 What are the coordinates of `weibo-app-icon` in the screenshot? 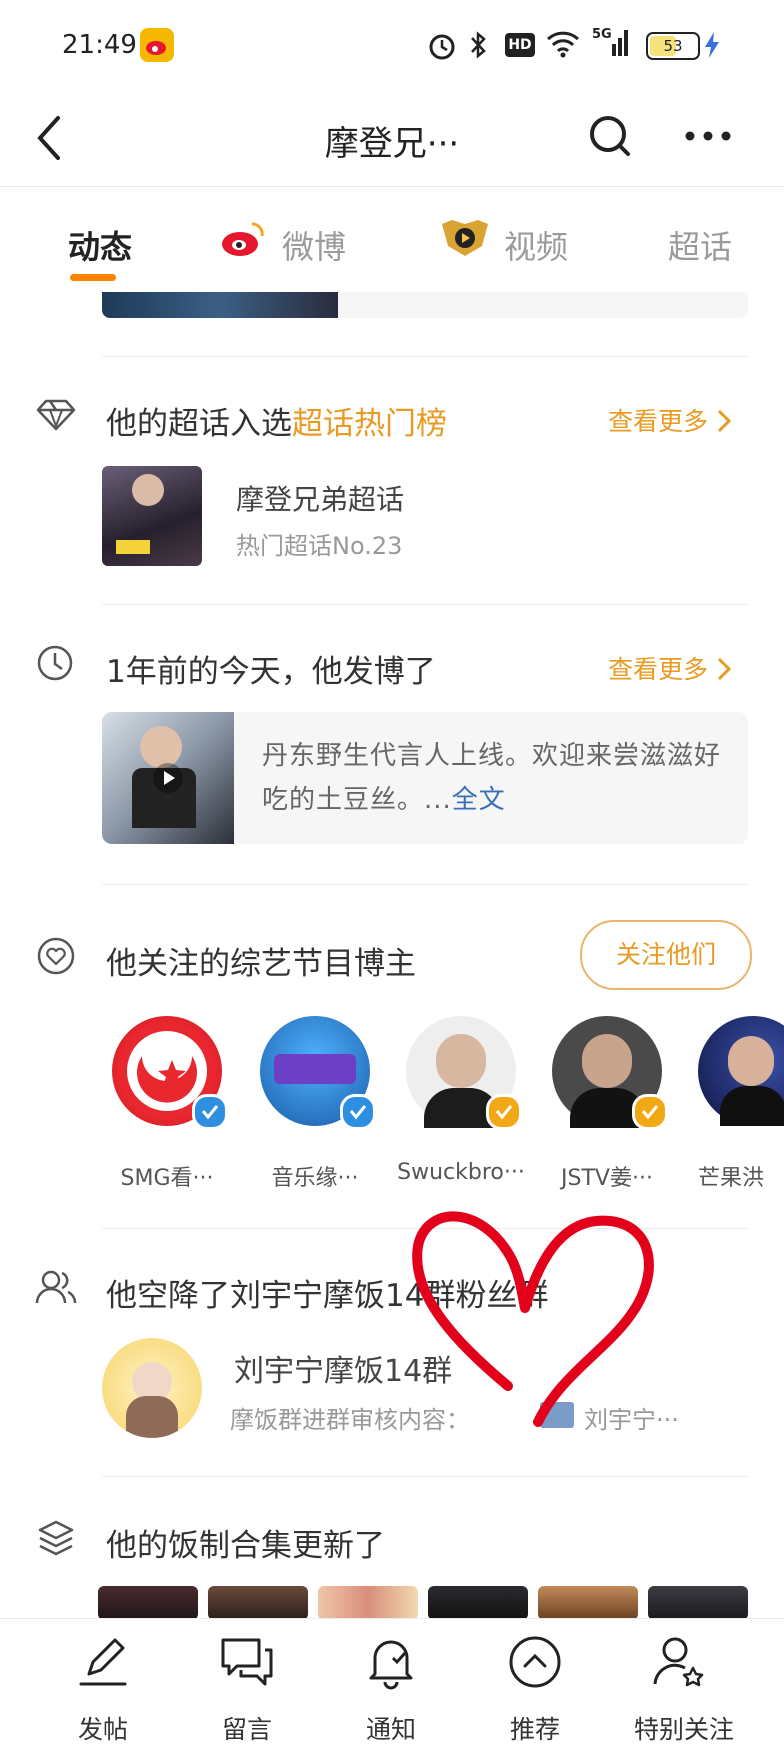 It's located at (157, 45).